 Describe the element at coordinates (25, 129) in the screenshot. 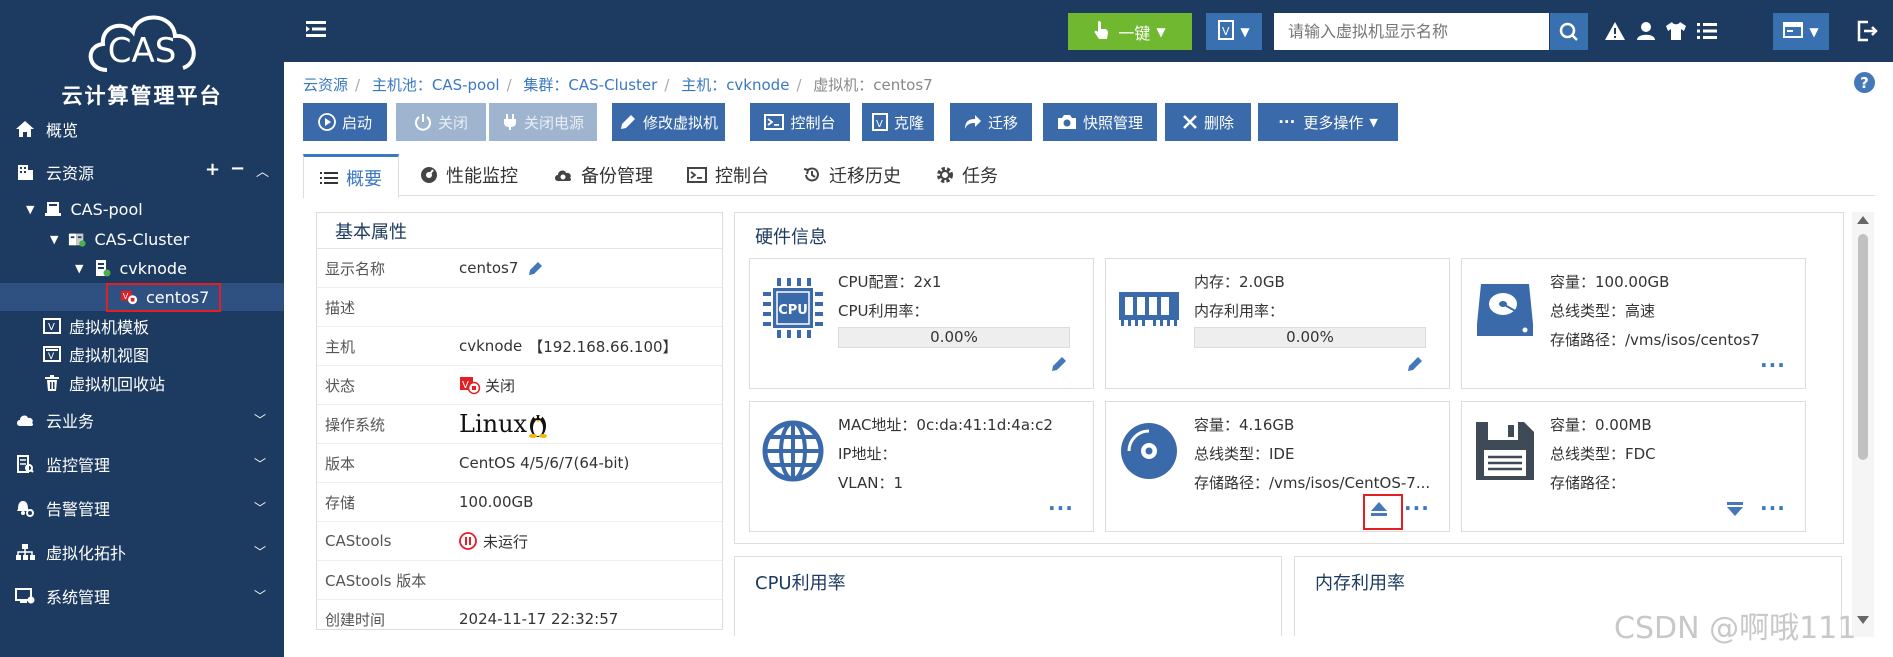

I see `home-icon` at that location.